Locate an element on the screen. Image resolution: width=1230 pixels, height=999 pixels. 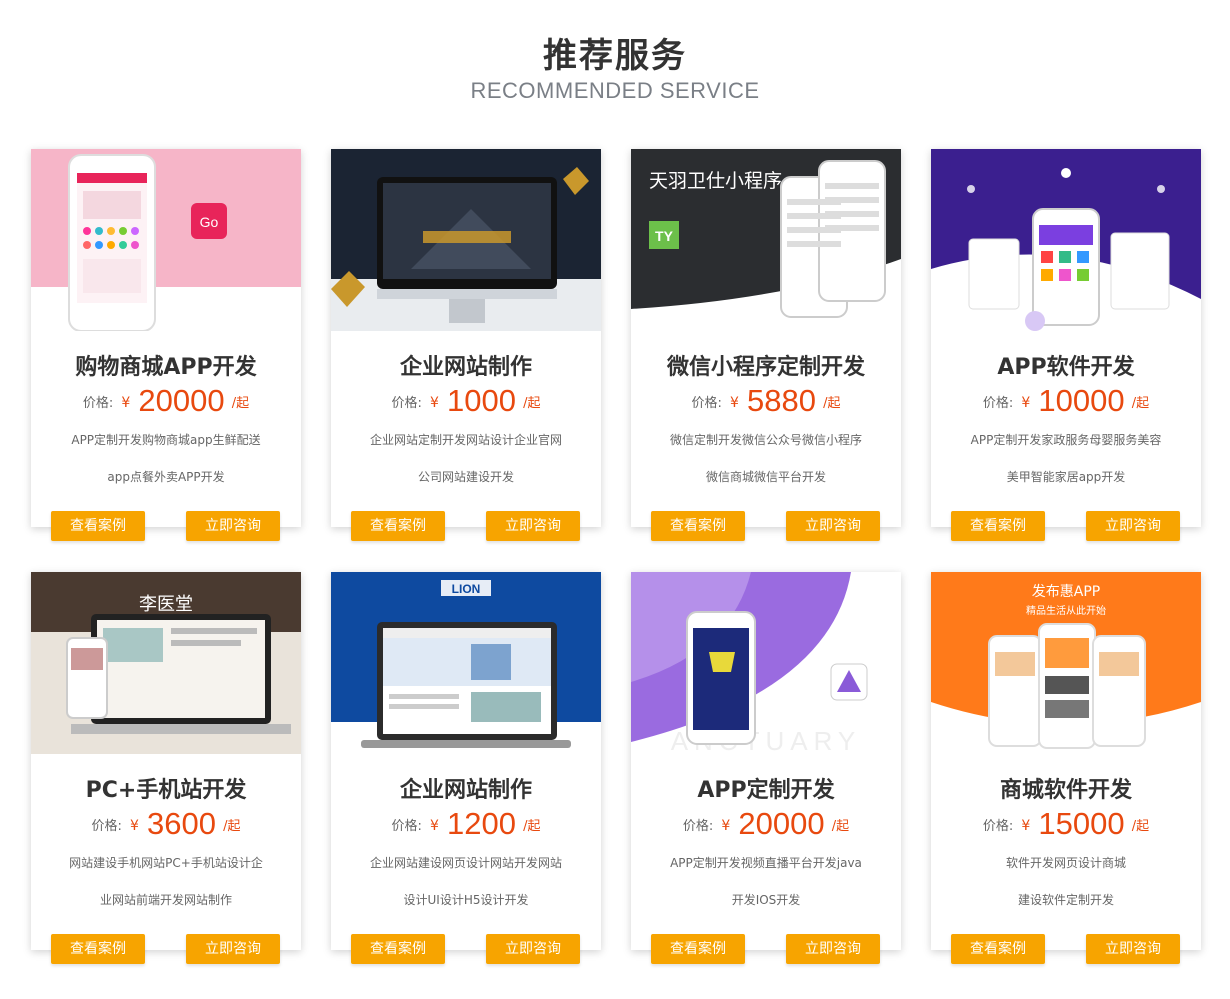
price-row: 价格: ¥ 3600 /起 is located at coordinates (166, 824).